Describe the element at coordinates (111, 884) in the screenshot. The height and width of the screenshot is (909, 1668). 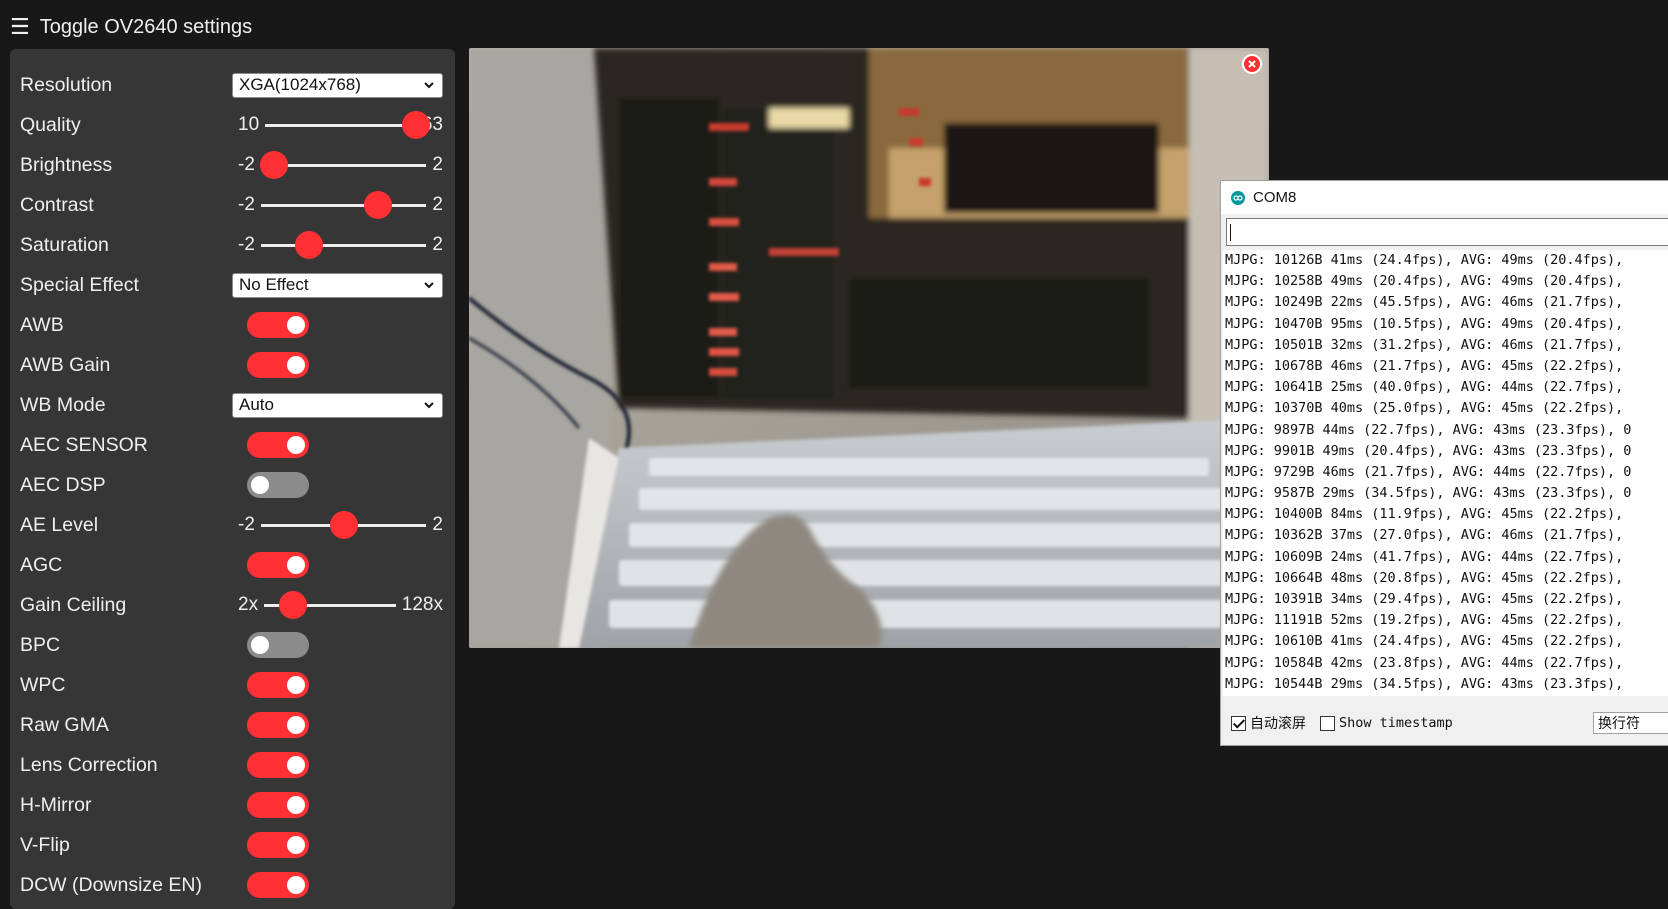
I see `dcw-label: DCW (Downsize EN)` at that location.